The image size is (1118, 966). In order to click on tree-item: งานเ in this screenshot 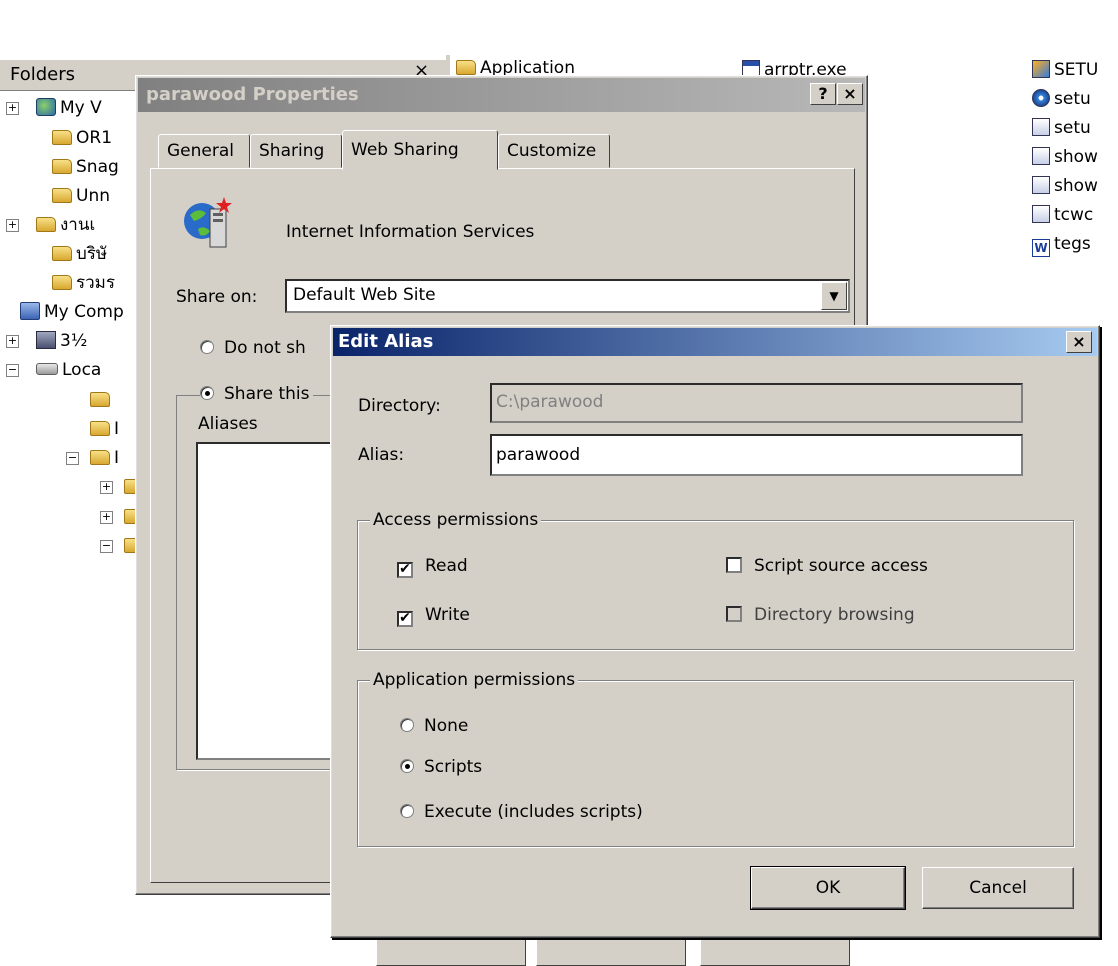, I will do `click(65, 225)`.